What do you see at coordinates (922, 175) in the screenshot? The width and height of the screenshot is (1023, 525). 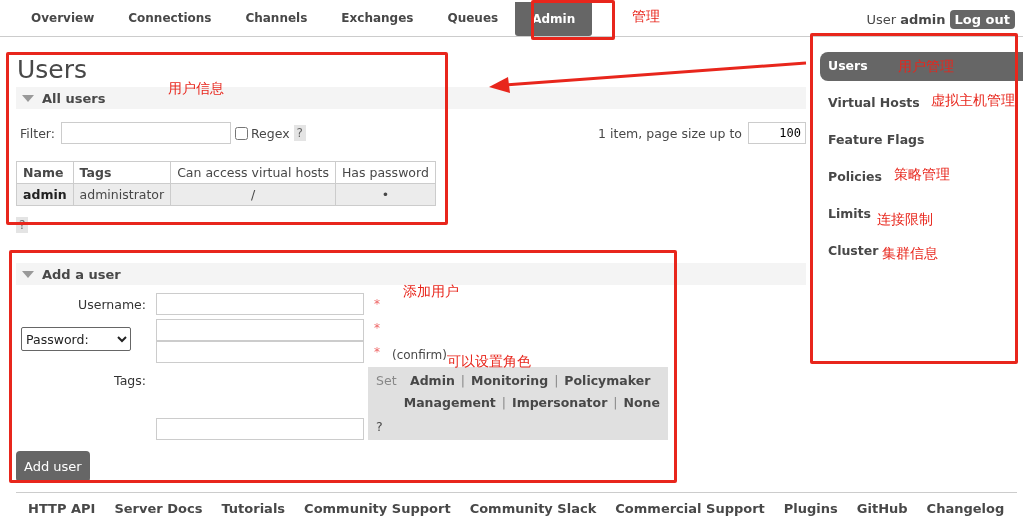 I see `annotation-text: 策略管理` at bounding box center [922, 175].